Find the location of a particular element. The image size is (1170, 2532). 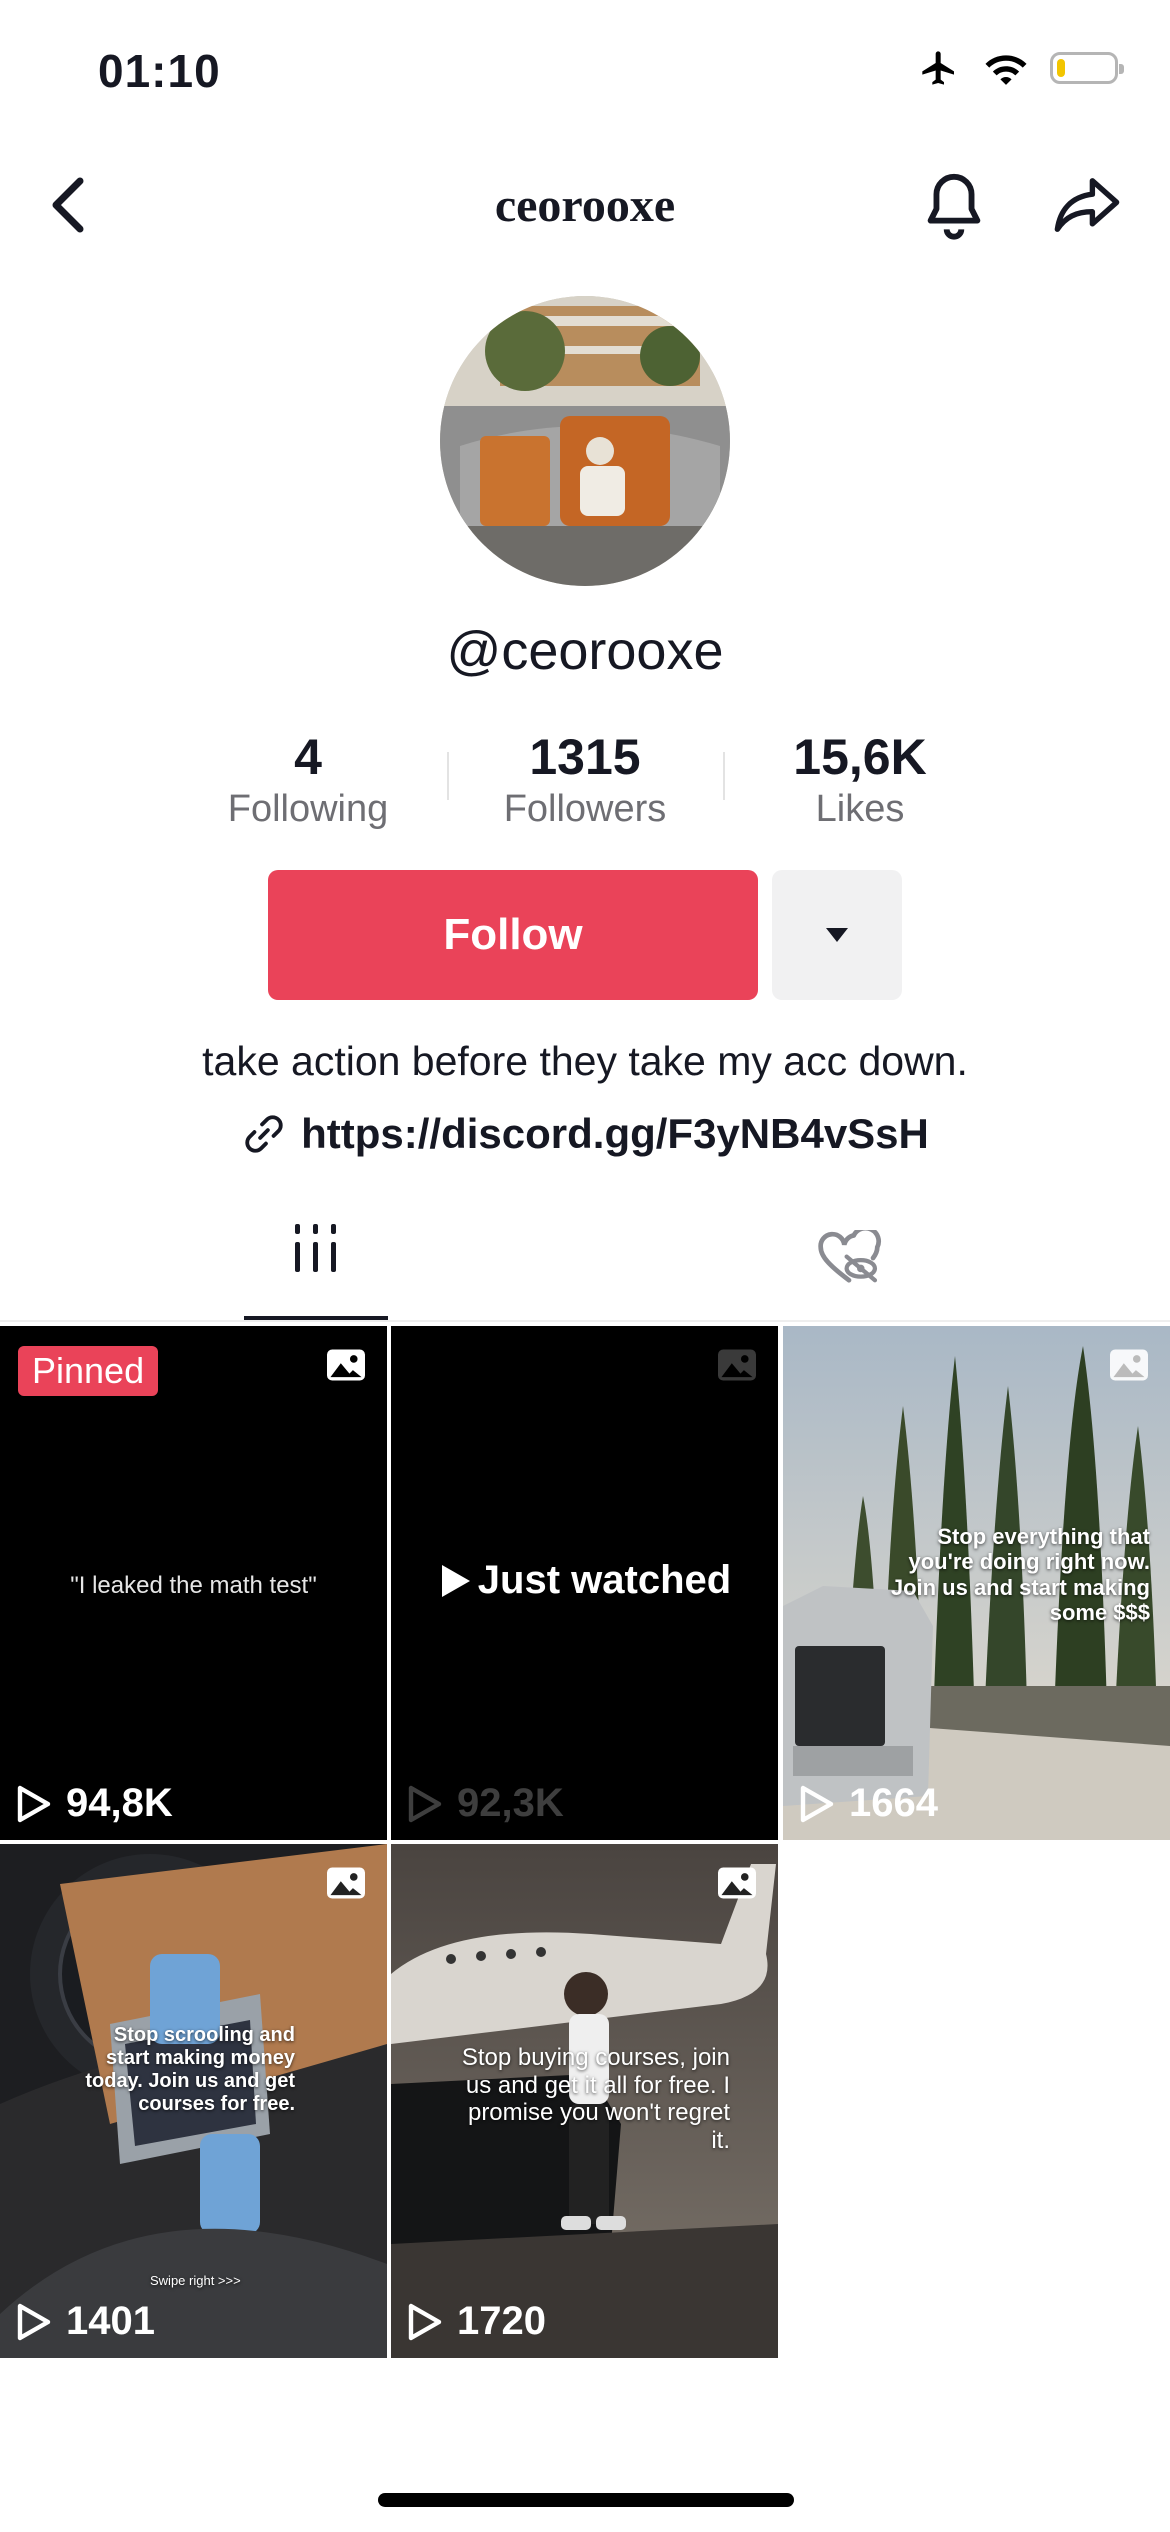

view-count: 1720 is located at coordinates (476, 2321).